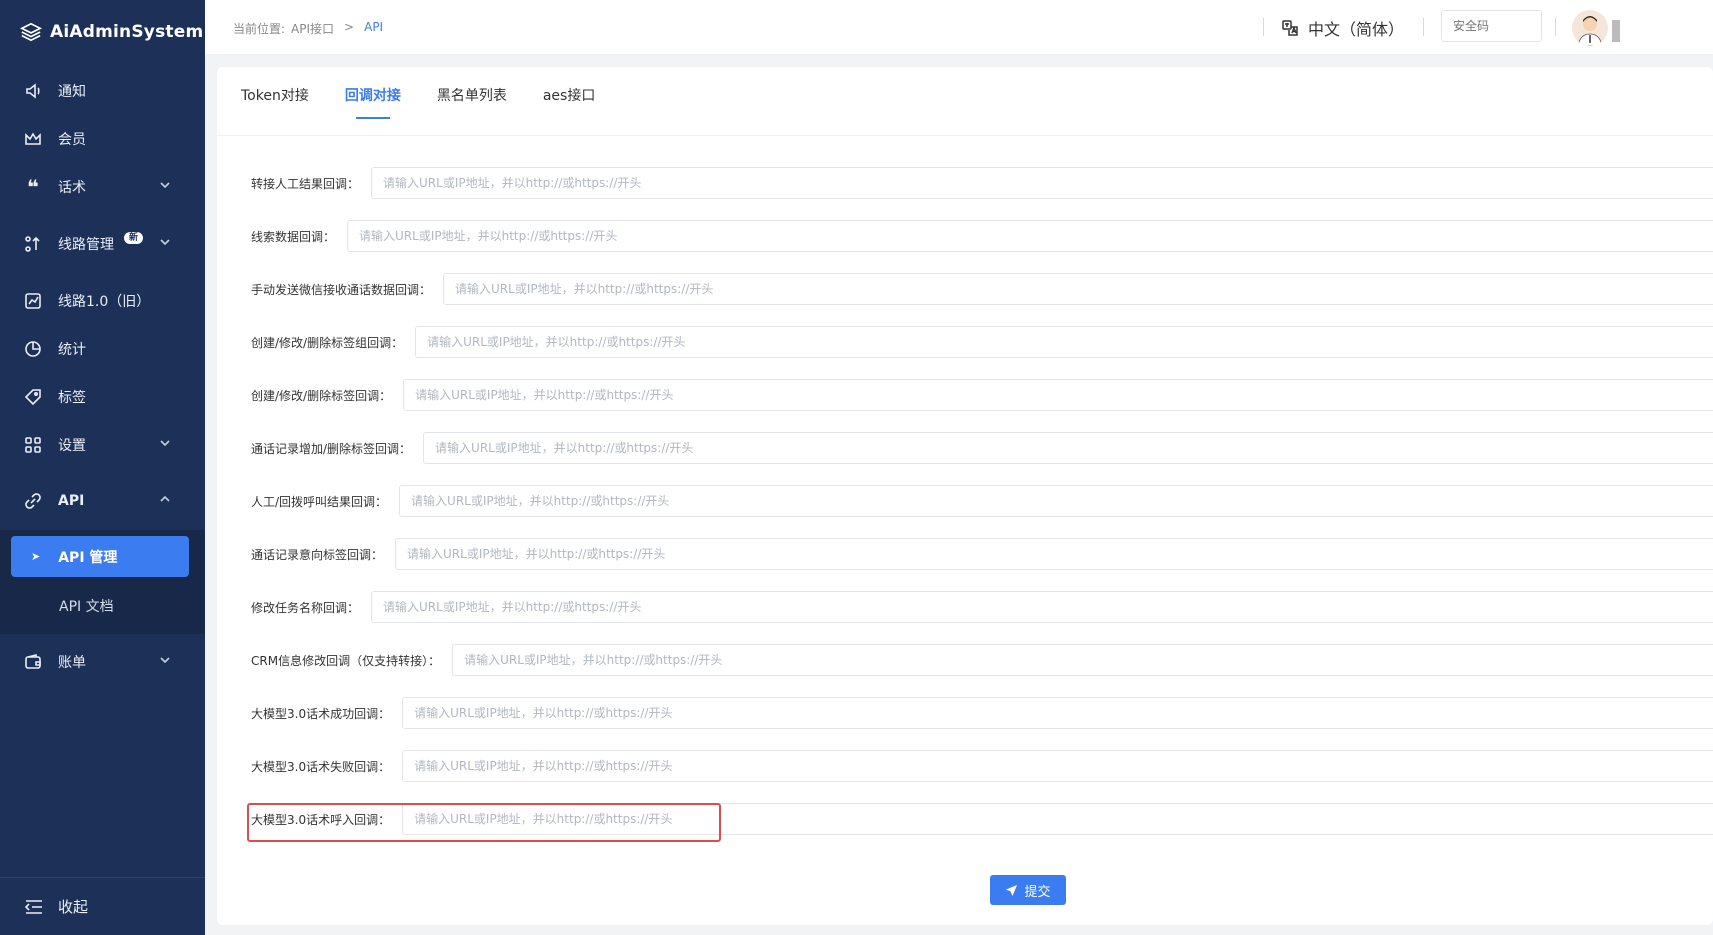 The image size is (1713, 935). I want to click on tab-callback: 回调对接, so click(373, 102).